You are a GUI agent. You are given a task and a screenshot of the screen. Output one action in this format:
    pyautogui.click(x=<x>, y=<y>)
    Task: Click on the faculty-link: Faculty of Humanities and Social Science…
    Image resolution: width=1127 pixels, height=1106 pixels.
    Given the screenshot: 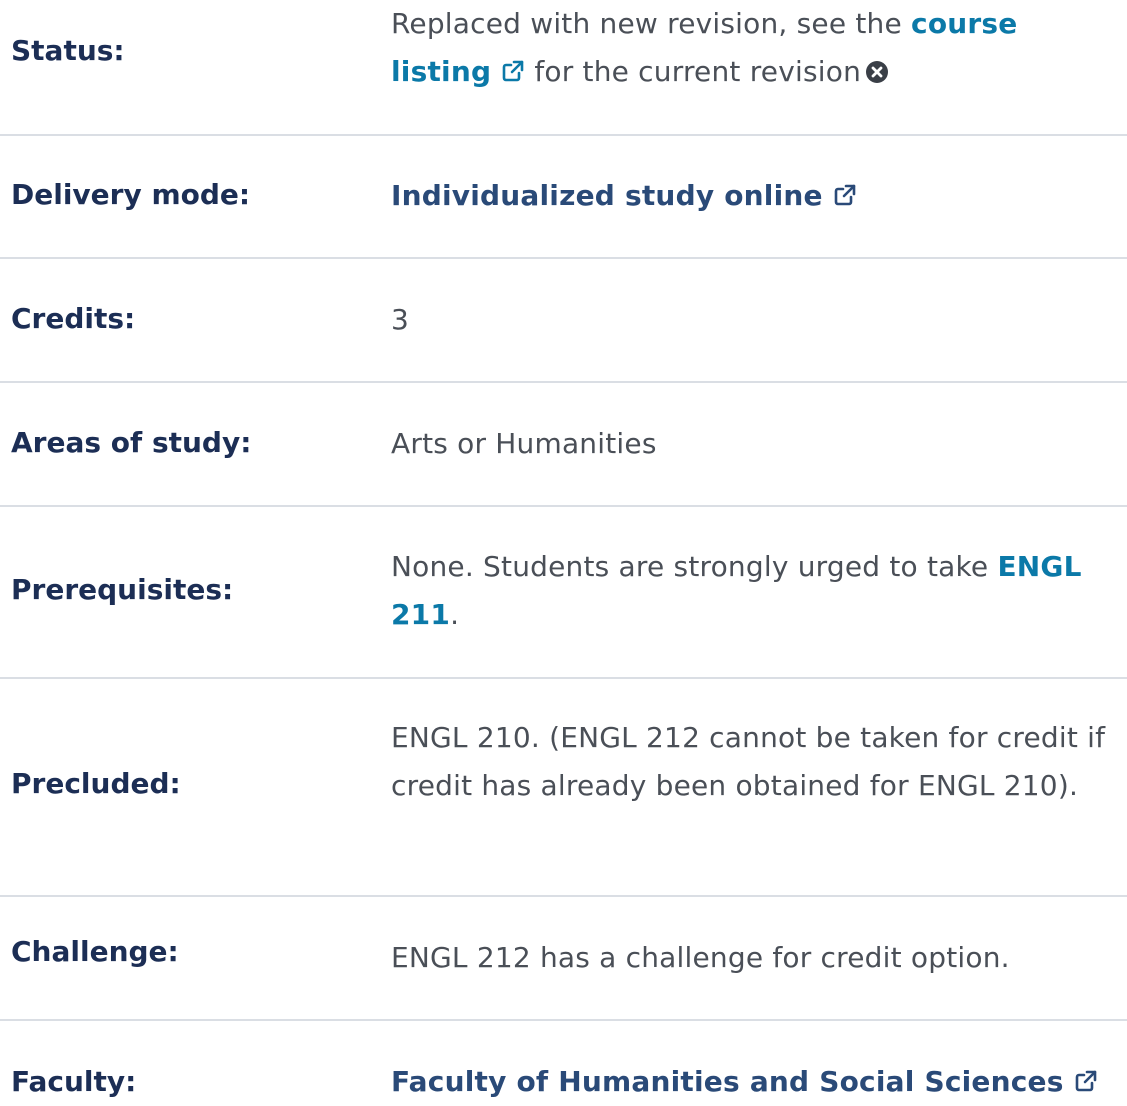 What is the action you would take?
    pyautogui.click(x=744, y=1081)
    